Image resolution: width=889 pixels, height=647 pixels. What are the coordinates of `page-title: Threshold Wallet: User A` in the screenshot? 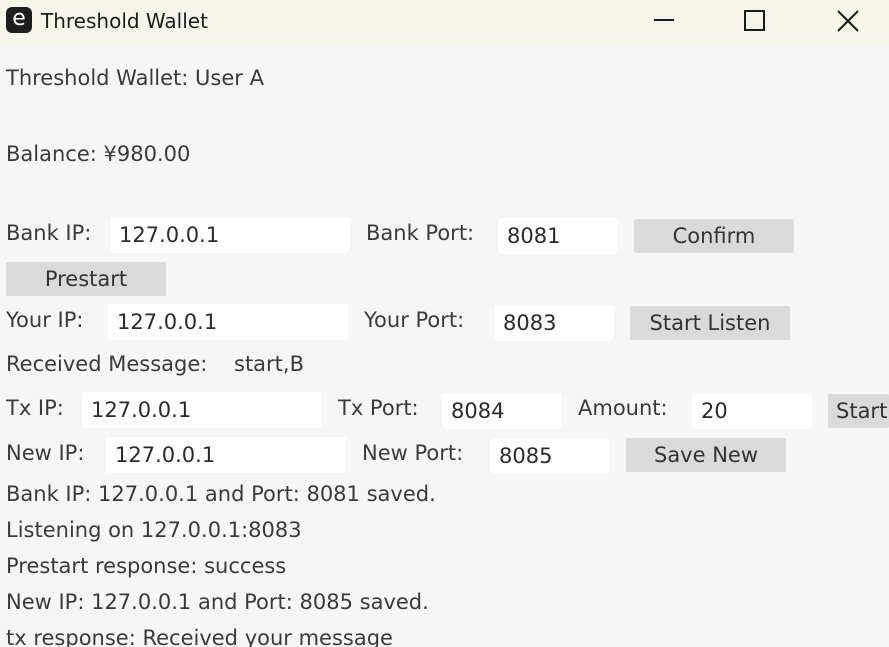 It's located at (135, 78).